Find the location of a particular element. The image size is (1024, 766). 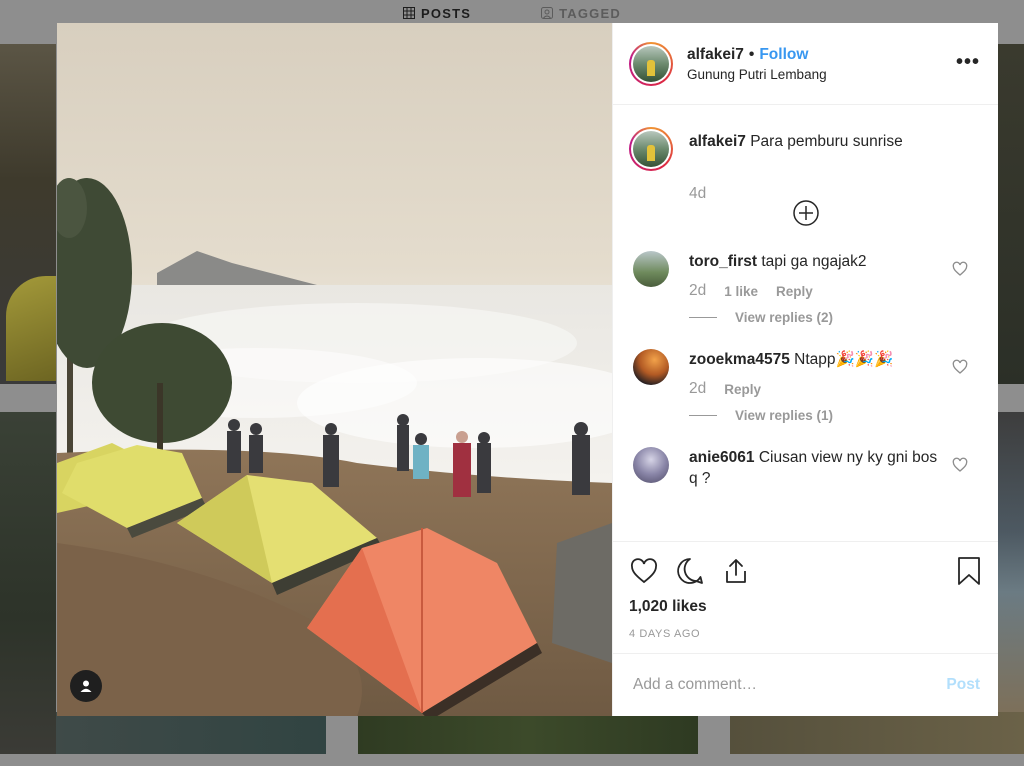

like-heart-icon is located at coordinates (644, 571).